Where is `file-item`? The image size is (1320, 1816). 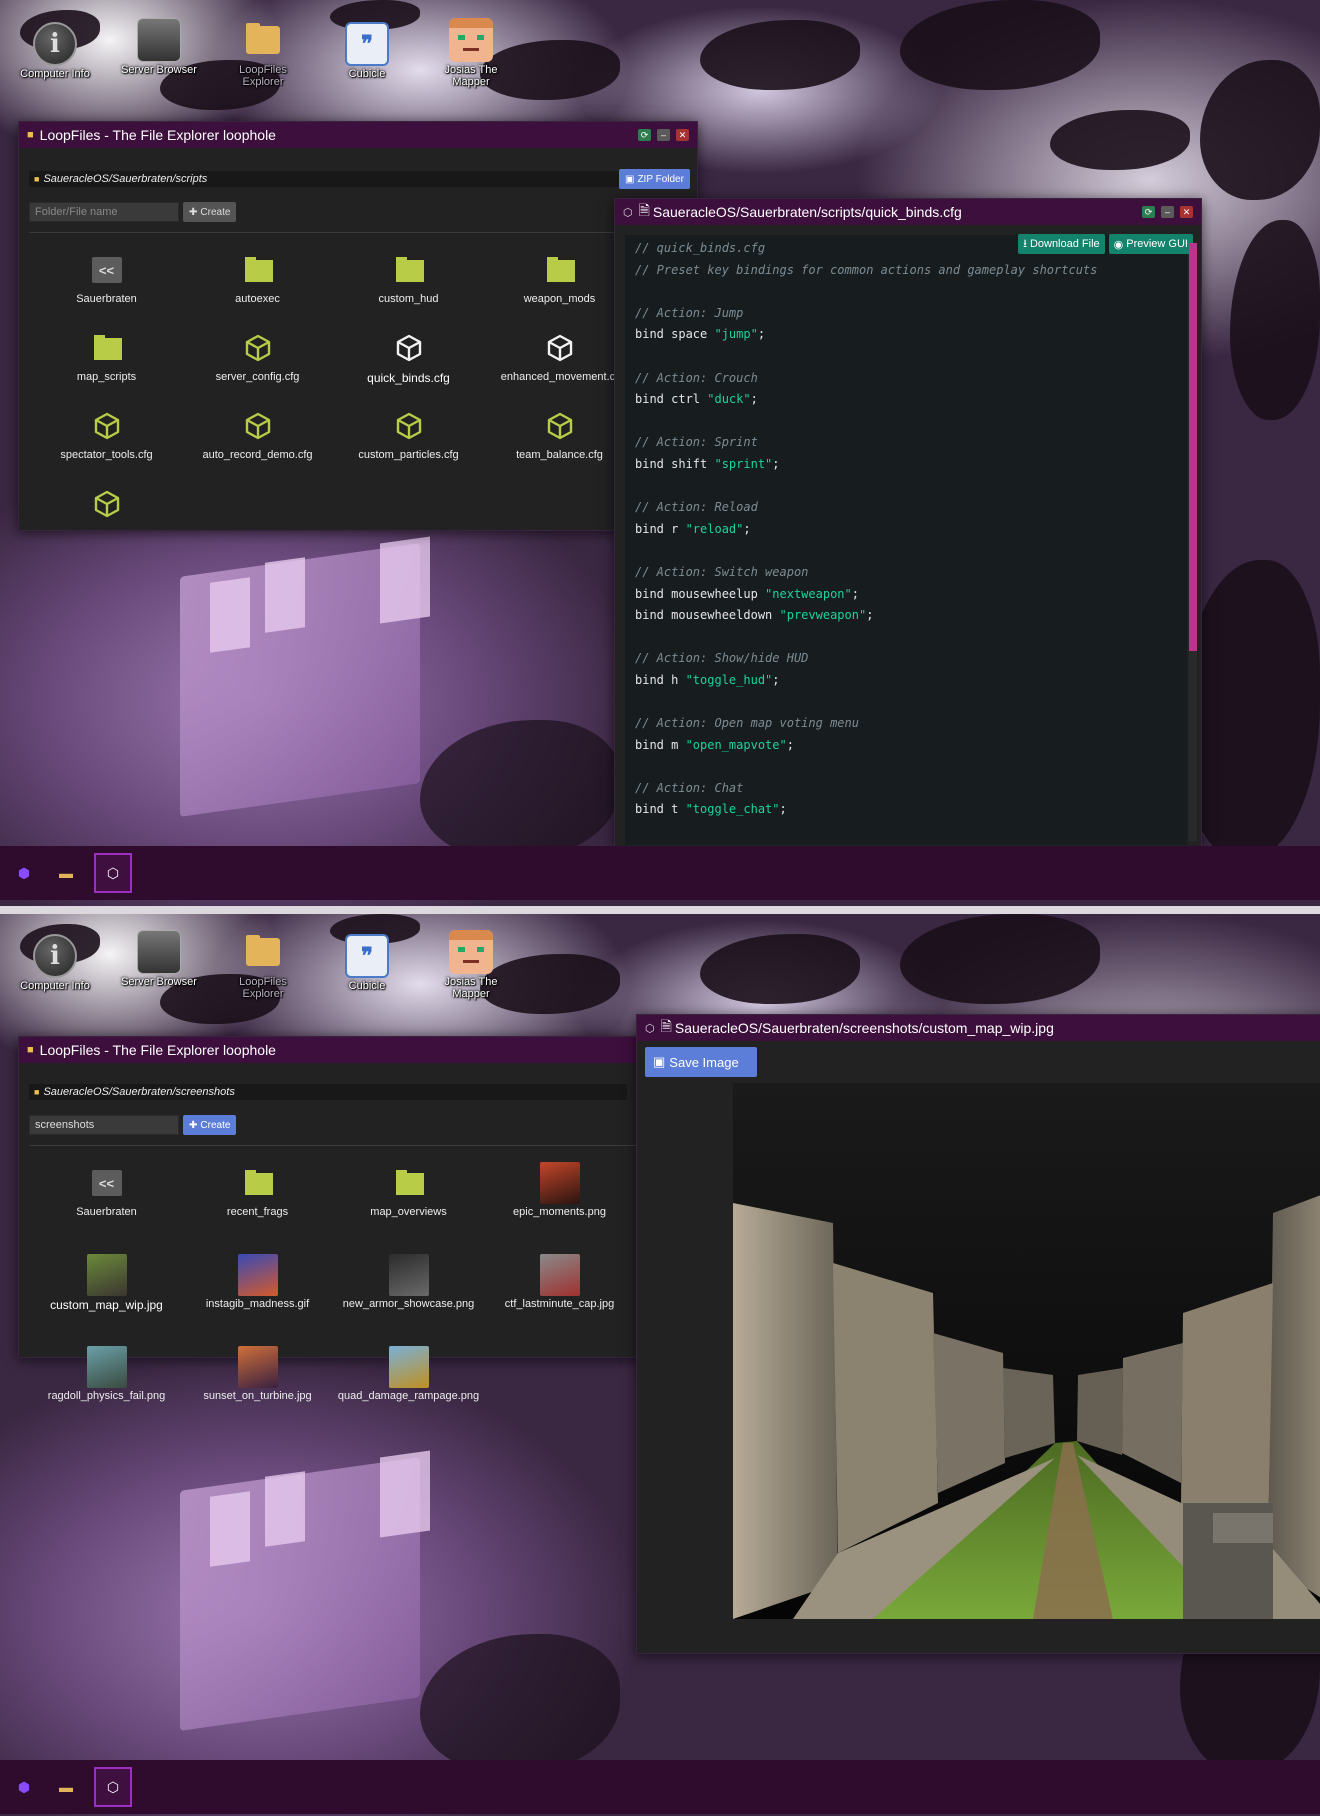 file-item is located at coordinates (106, 513).